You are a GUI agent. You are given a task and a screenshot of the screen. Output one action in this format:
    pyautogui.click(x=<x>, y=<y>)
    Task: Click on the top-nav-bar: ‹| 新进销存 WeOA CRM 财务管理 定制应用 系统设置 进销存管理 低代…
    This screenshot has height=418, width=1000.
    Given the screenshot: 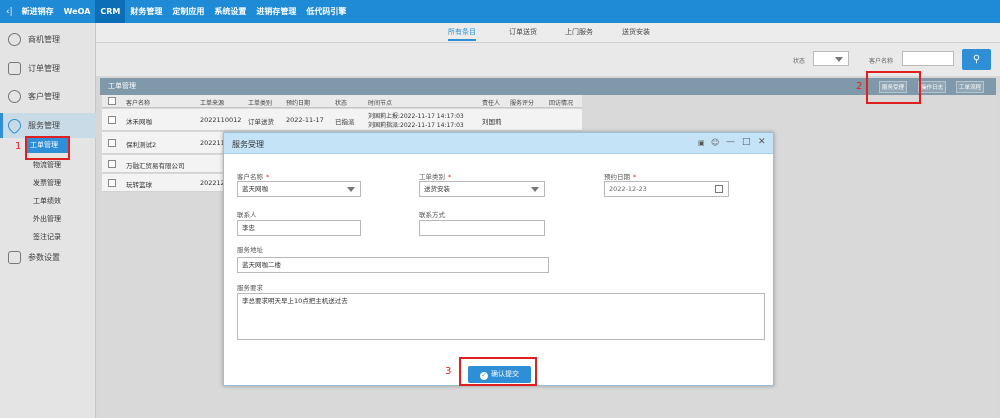 What is the action you would take?
    pyautogui.click(x=500, y=11)
    